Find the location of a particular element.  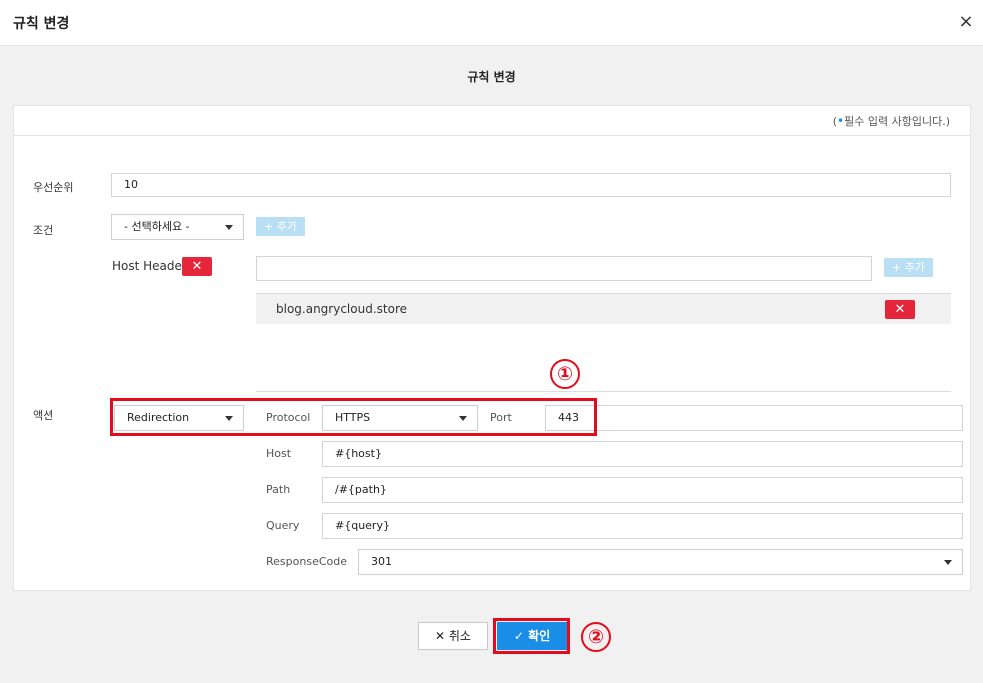

host-label: Host is located at coordinates (279, 453).